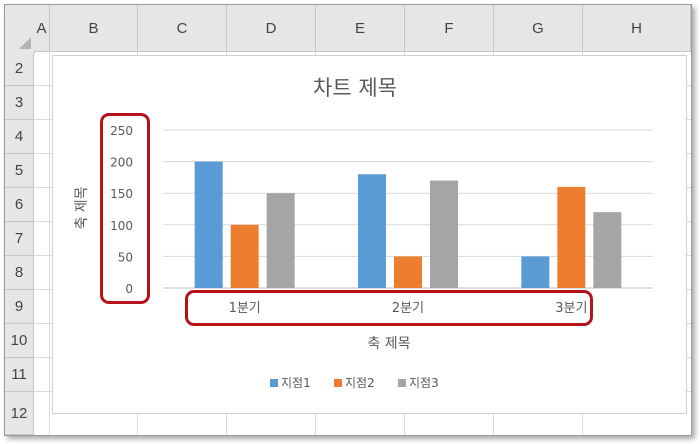  What do you see at coordinates (244, 256) in the screenshot?
I see `bar-지점2-1분기` at bounding box center [244, 256].